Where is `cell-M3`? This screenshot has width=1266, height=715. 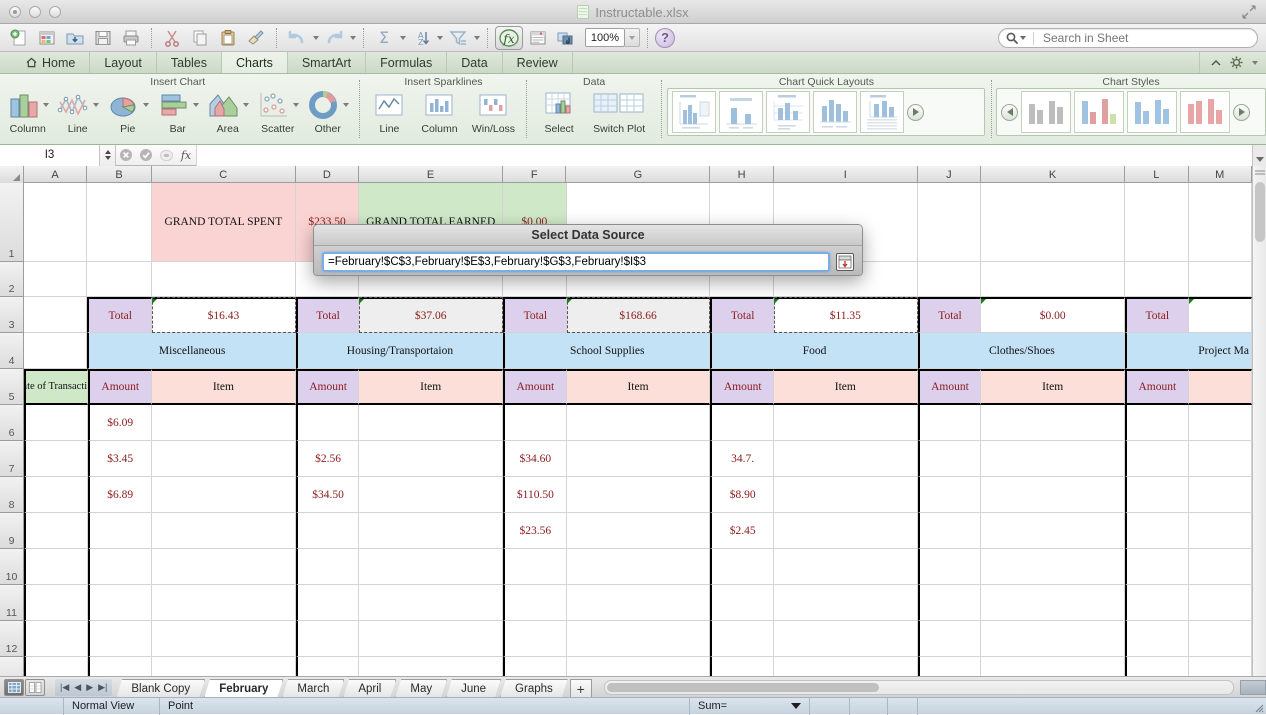 cell-M3 is located at coordinates (1220, 315).